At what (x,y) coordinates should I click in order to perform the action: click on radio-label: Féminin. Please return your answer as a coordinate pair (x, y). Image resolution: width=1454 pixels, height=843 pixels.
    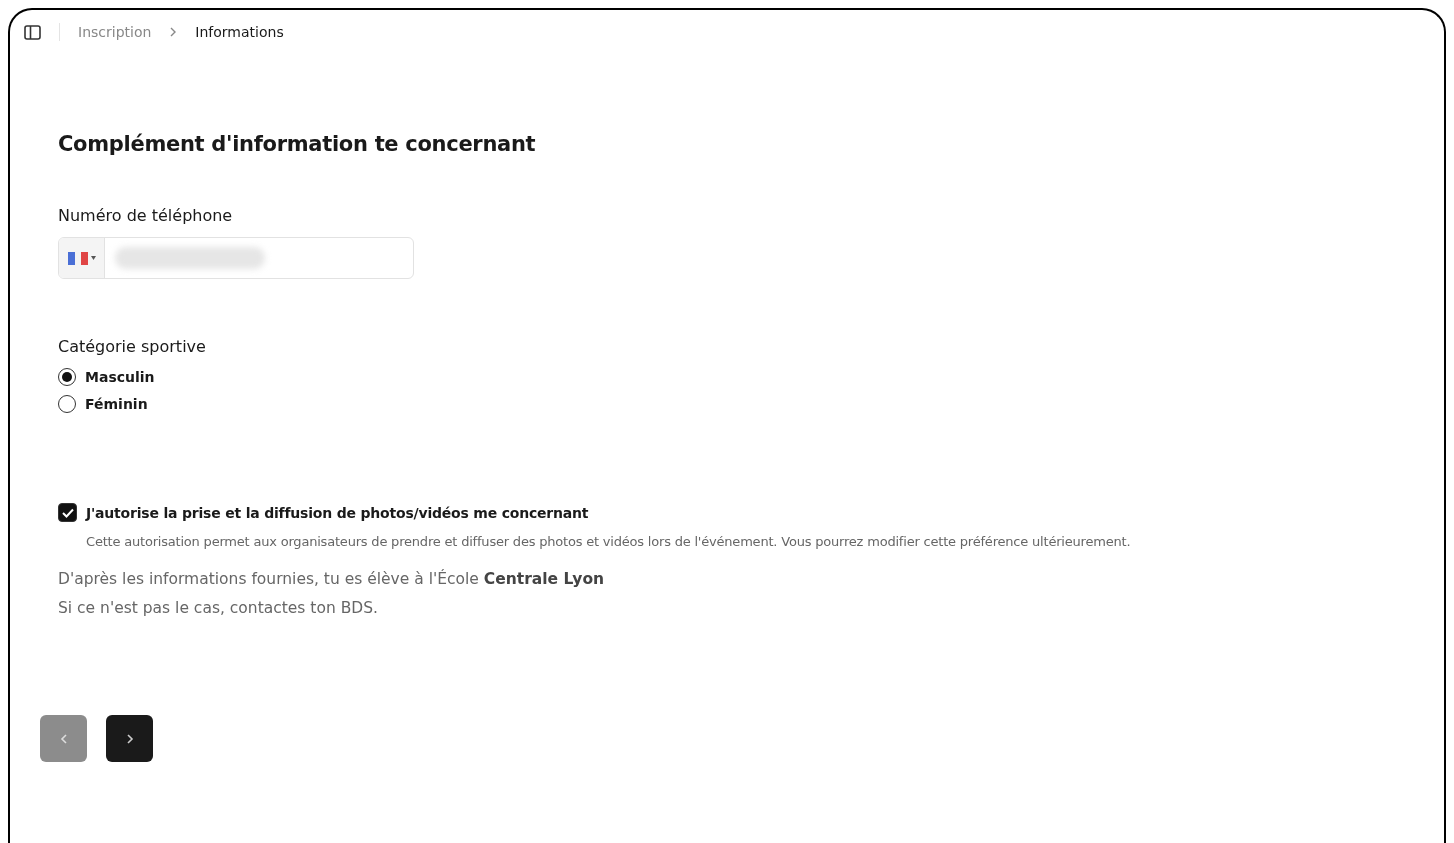
    Looking at the image, I should click on (116, 404).